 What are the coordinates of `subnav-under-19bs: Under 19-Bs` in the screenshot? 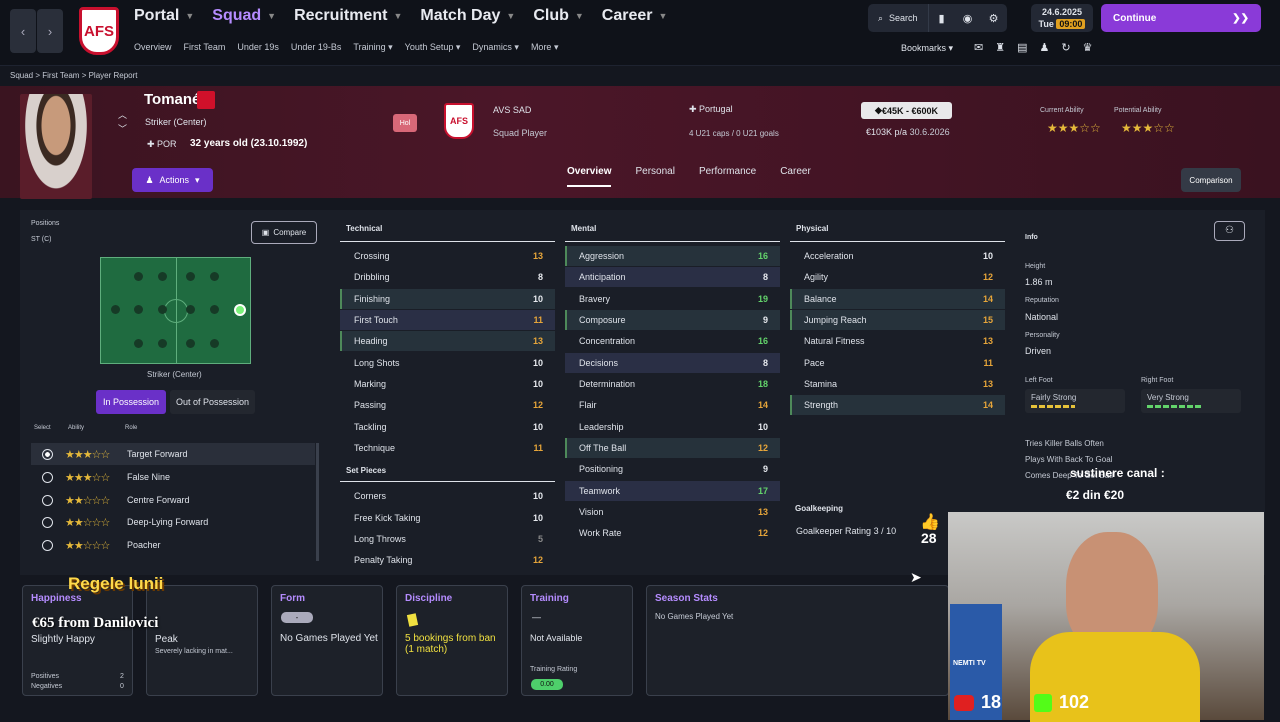 It's located at (316, 47).